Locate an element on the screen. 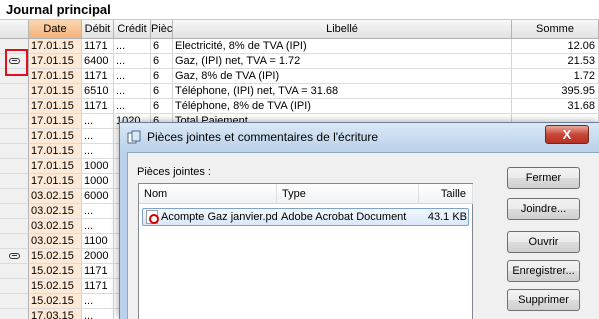  pdf-file-icon is located at coordinates (152, 217).